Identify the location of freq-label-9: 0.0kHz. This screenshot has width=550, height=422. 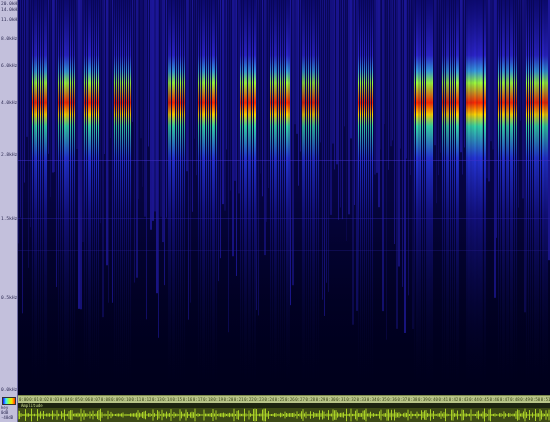
(9, 390).